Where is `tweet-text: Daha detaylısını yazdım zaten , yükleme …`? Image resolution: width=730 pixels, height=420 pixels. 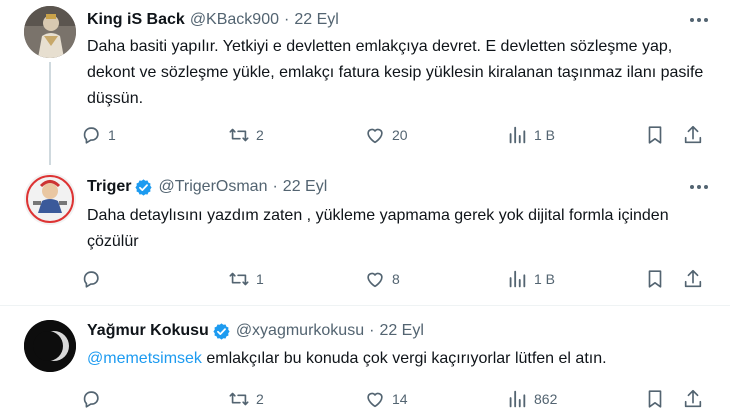 tweet-text: Daha detaylısını yazdım zaten , yükleme … is located at coordinates (378, 228).